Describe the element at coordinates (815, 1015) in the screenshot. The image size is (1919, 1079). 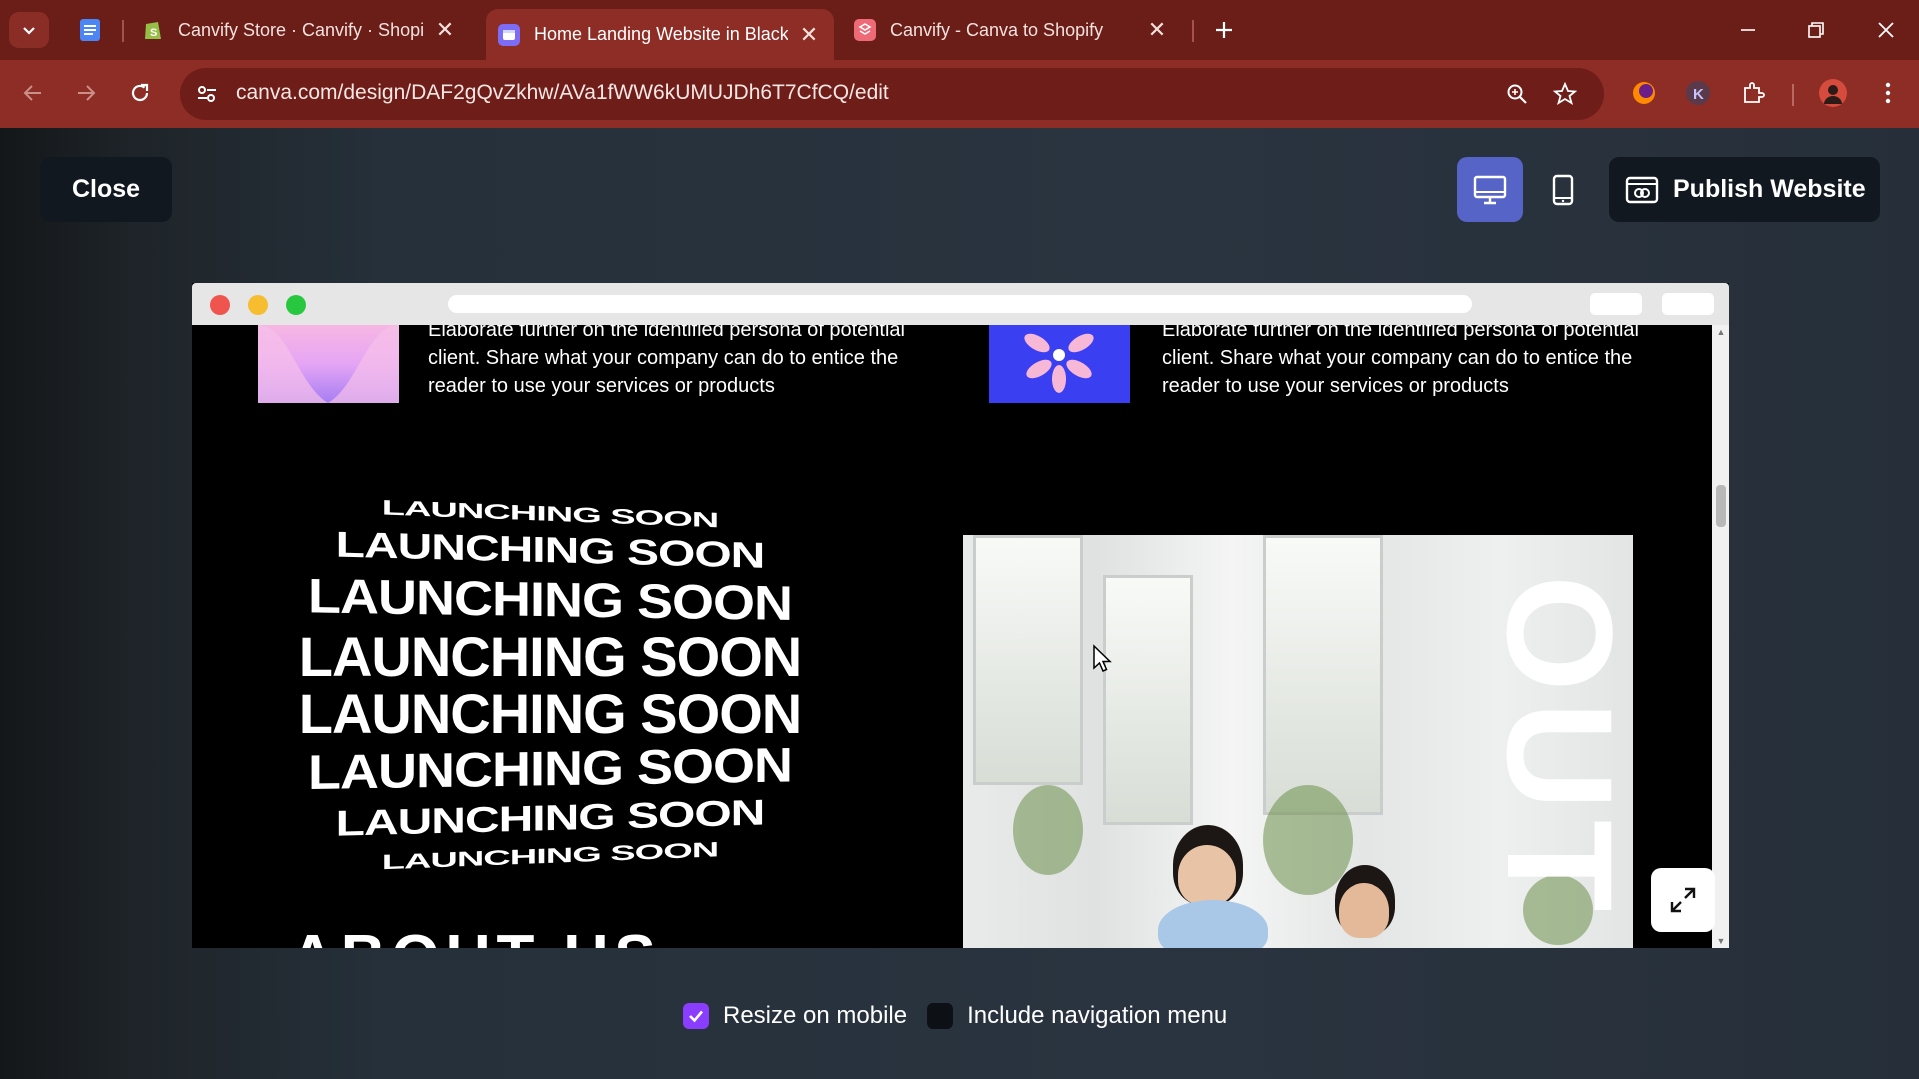
I see `resize-on-mobile-label: Resize on mobile` at that location.